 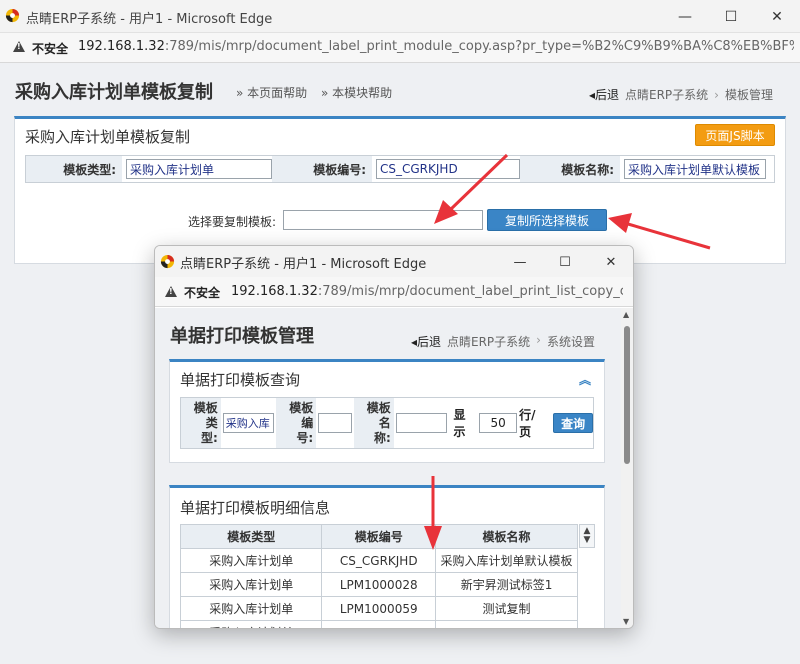 I want to click on popup-title: 点睛ERP子系统 - 用户1 - Microsoft Edge, so click(x=303, y=264).